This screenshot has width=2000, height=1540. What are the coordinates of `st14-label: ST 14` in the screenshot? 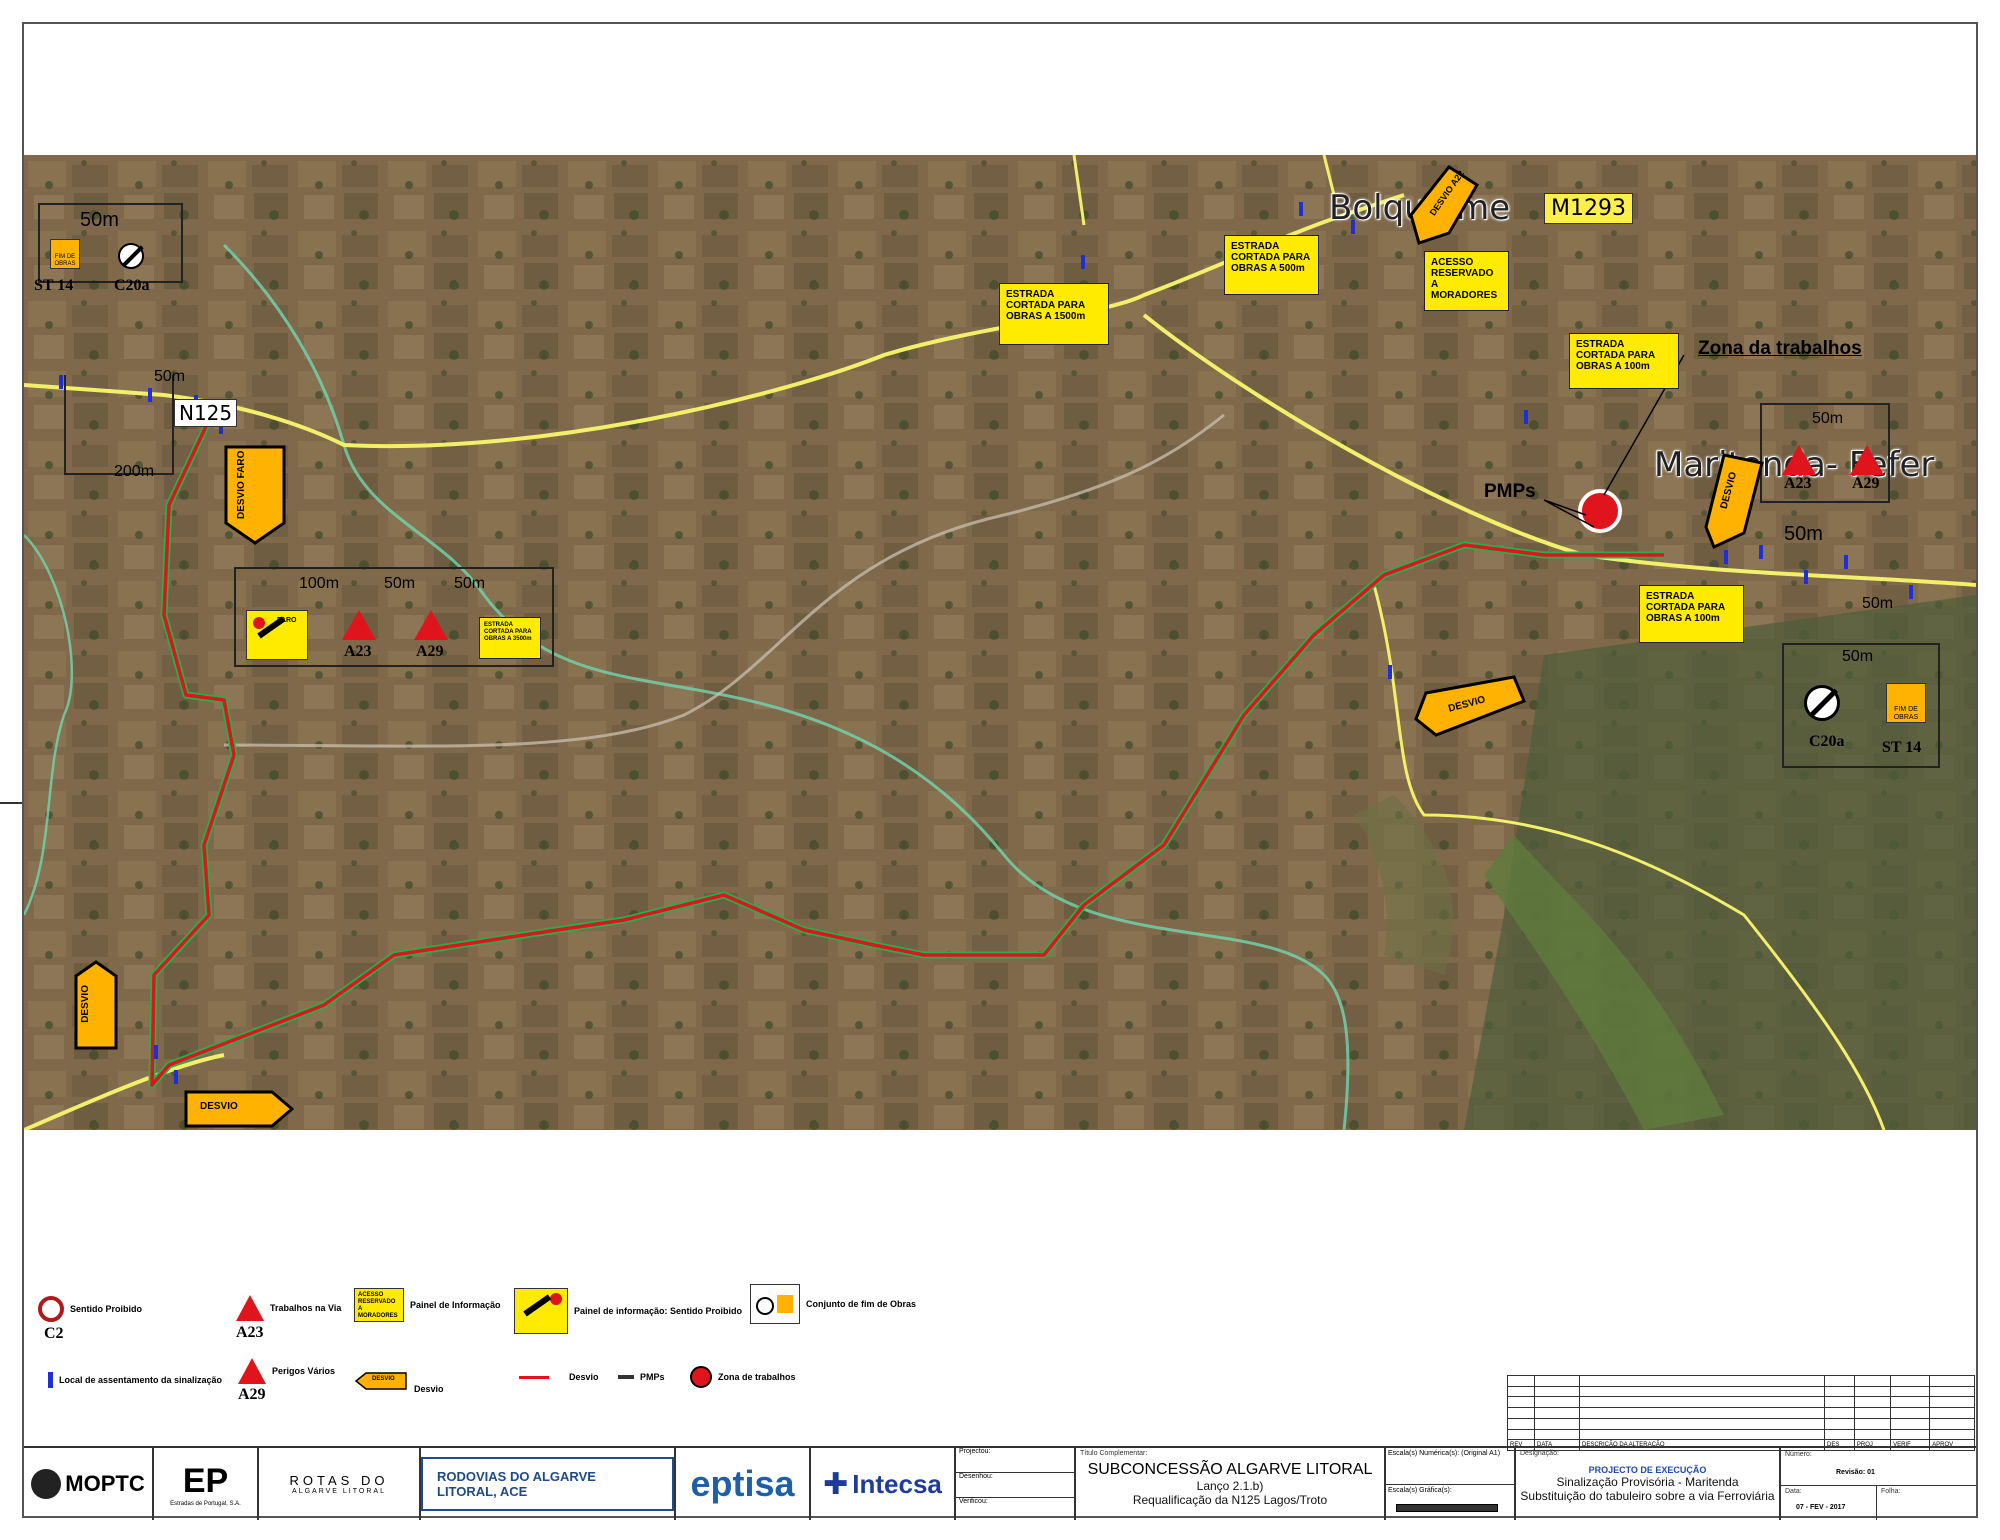 It's located at (54, 285).